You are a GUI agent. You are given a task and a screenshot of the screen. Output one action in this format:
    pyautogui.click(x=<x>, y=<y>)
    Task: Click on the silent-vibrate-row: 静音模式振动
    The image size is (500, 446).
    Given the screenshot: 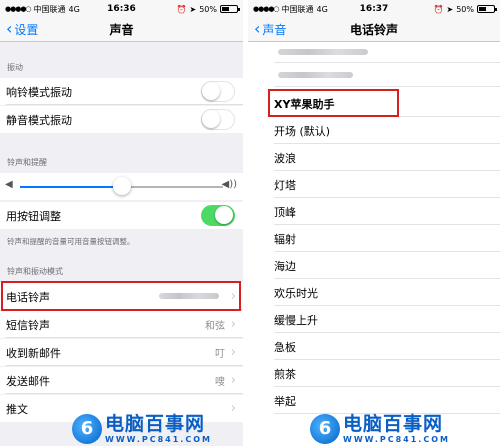 What is the action you would take?
    pyautogui.click(x=121, y=119)
    